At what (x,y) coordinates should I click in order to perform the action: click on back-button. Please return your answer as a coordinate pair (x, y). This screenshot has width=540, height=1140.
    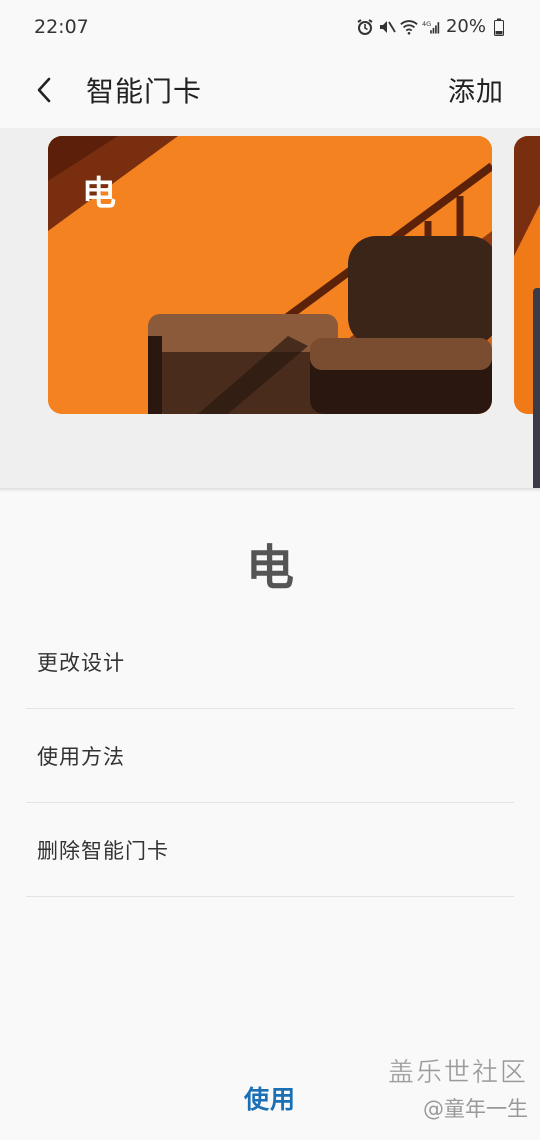
    Looking at the image, I should click on (44, 90).